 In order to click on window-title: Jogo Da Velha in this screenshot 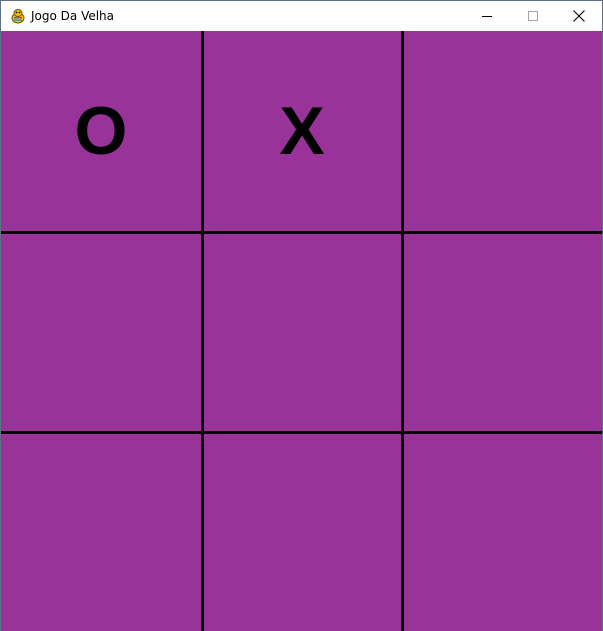, I will do `click(73, 16)`.